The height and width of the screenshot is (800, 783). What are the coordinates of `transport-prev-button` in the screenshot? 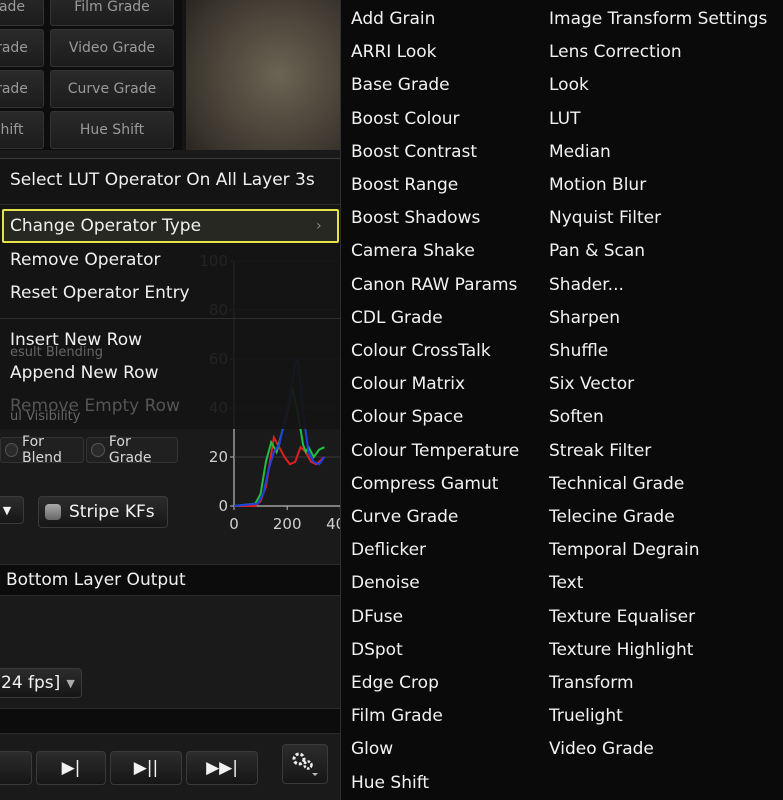 It's located at (16, 768).